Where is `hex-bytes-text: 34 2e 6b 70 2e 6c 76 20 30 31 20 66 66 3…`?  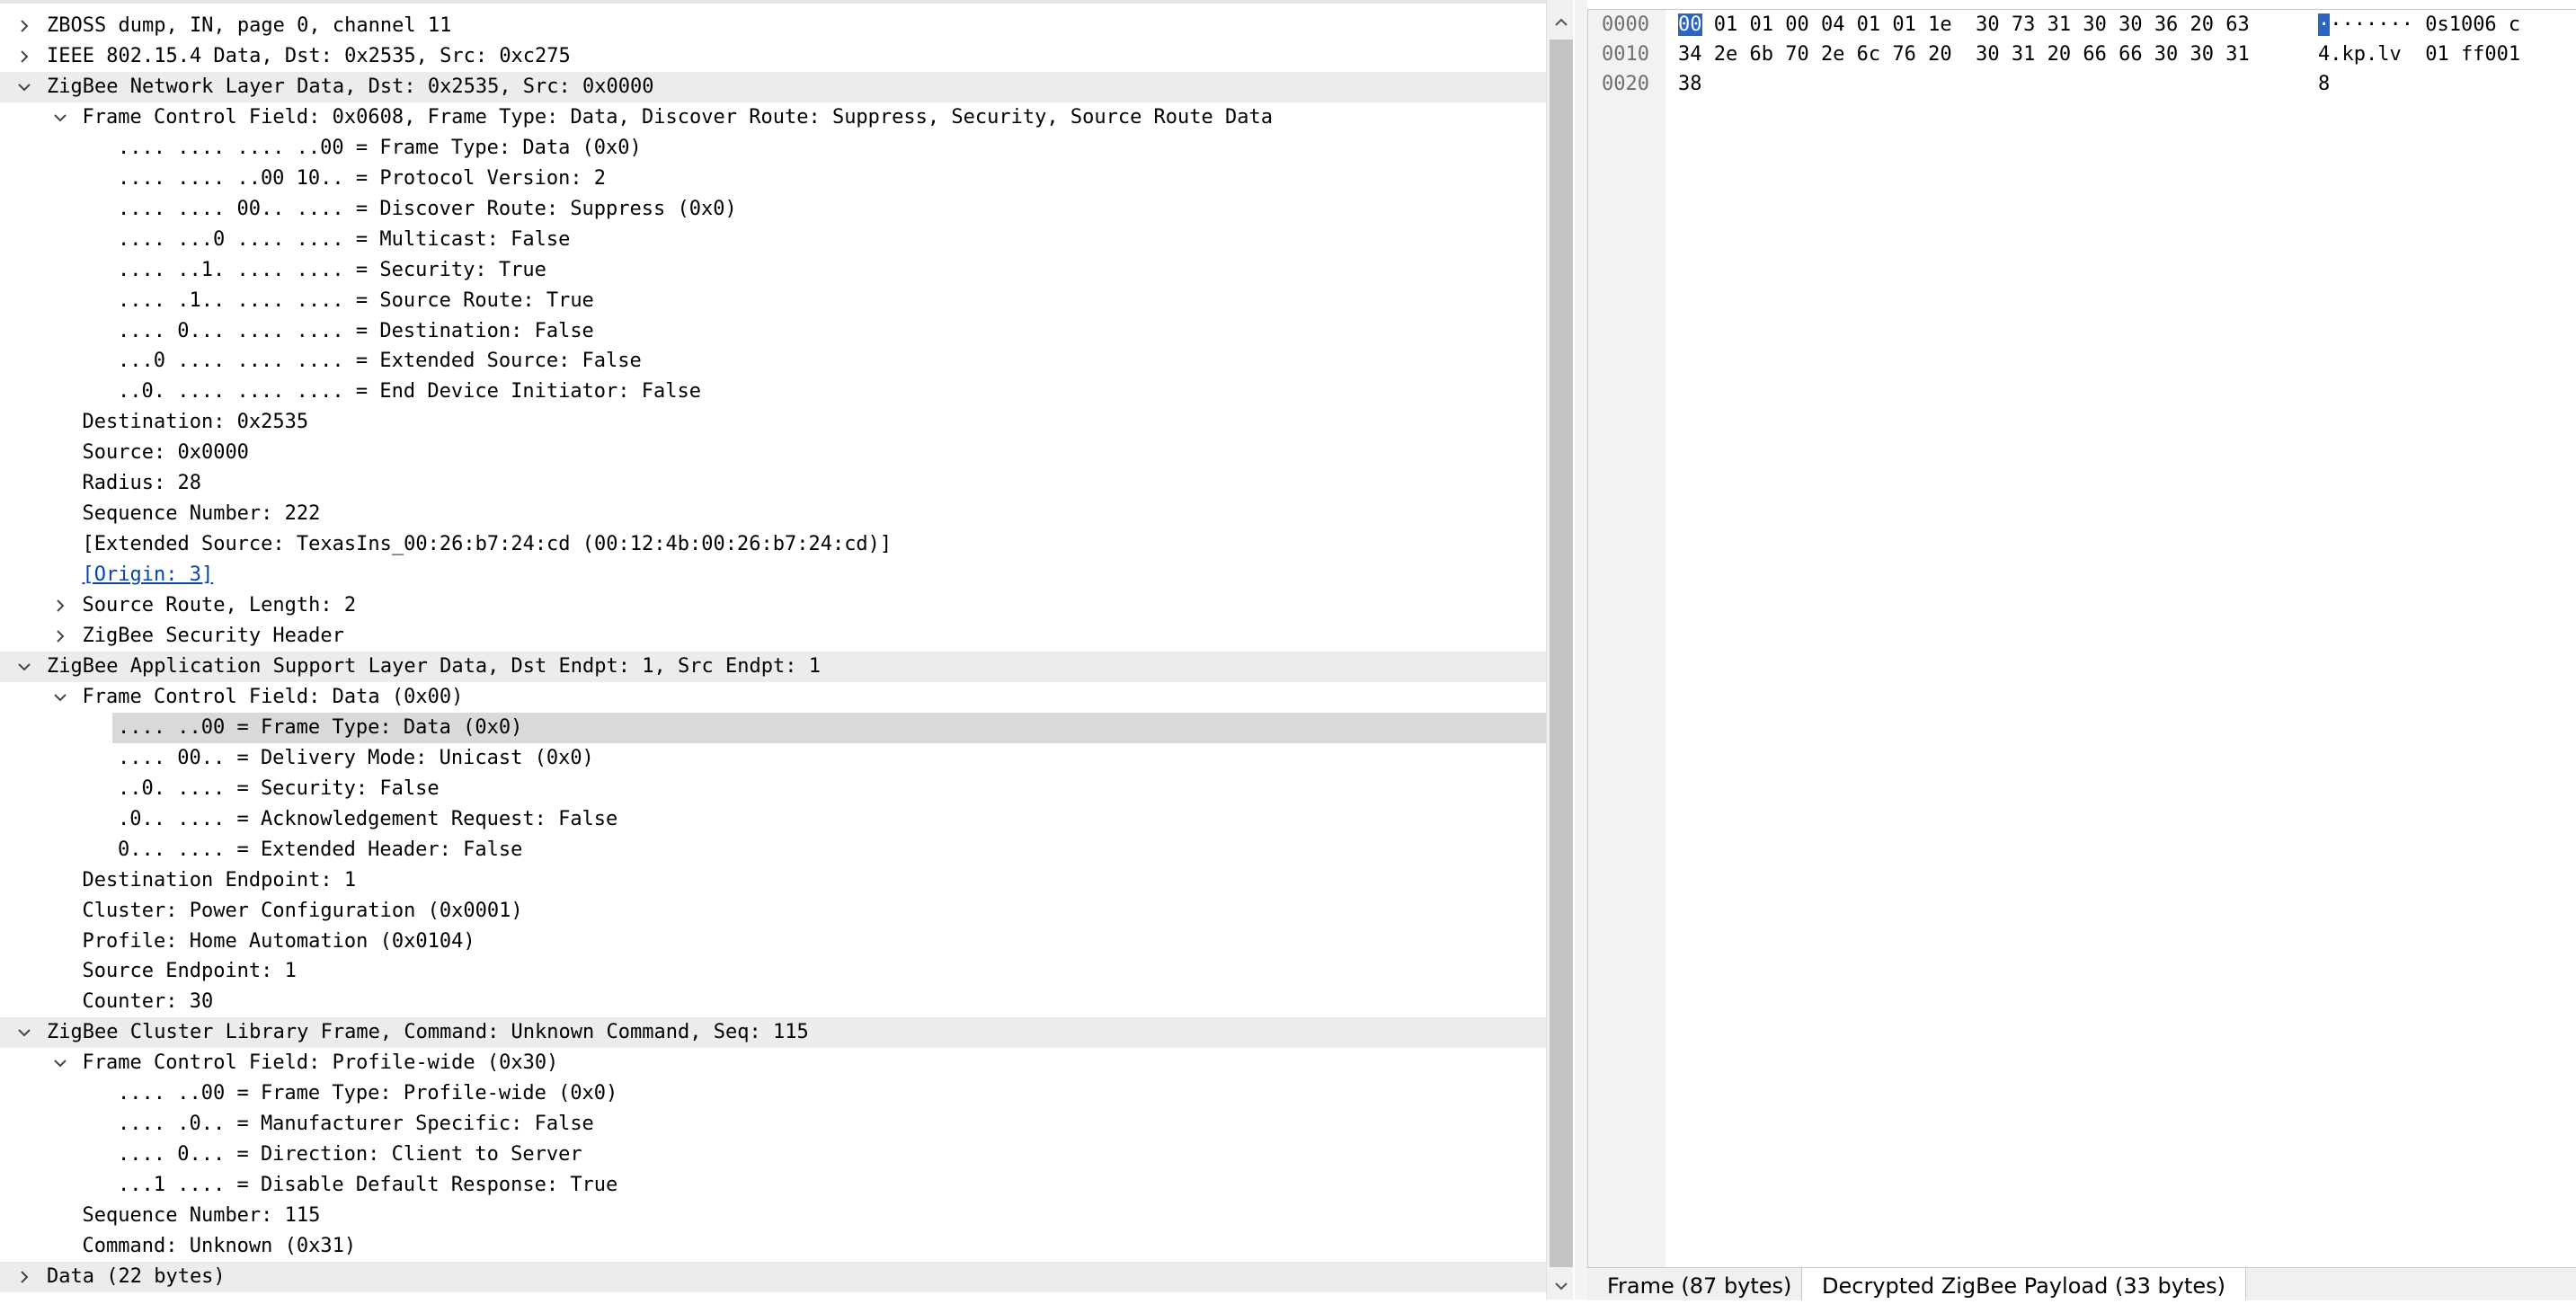
hex-bytes-text: 34 2e 6b 70 2e 6c 76 20 30 31 20 66 66 3… is located at coordinates (1964, 55).